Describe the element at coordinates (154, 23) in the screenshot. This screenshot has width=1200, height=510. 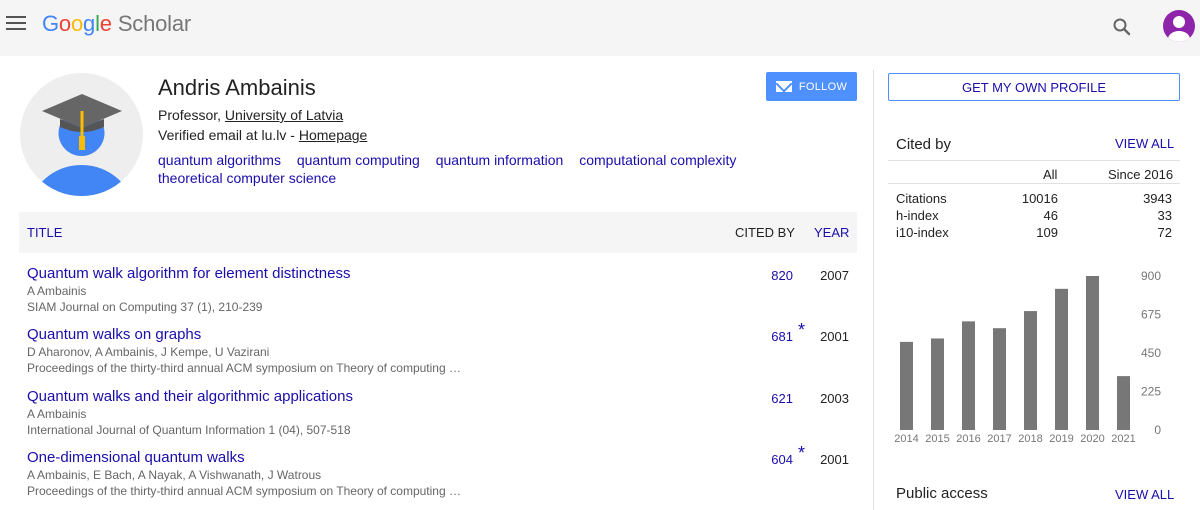
I see `logo-suffix: Scholar` at that location.